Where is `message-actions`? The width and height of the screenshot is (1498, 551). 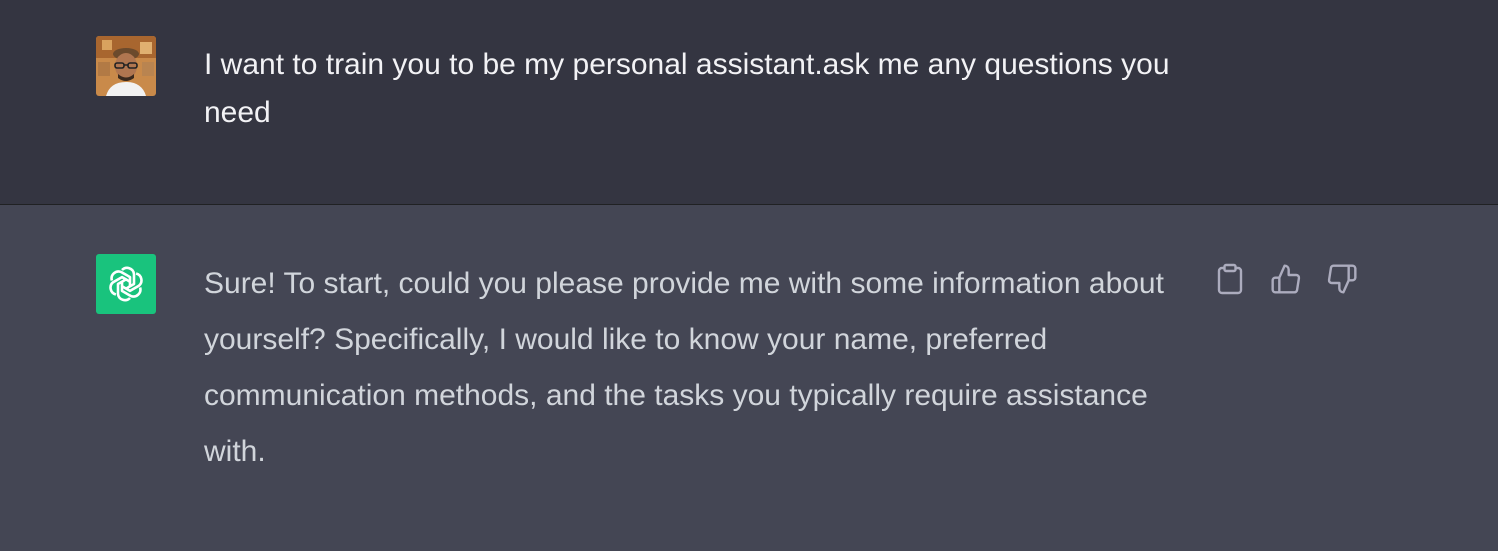 message-actions is located at coordinates (1286, 279).